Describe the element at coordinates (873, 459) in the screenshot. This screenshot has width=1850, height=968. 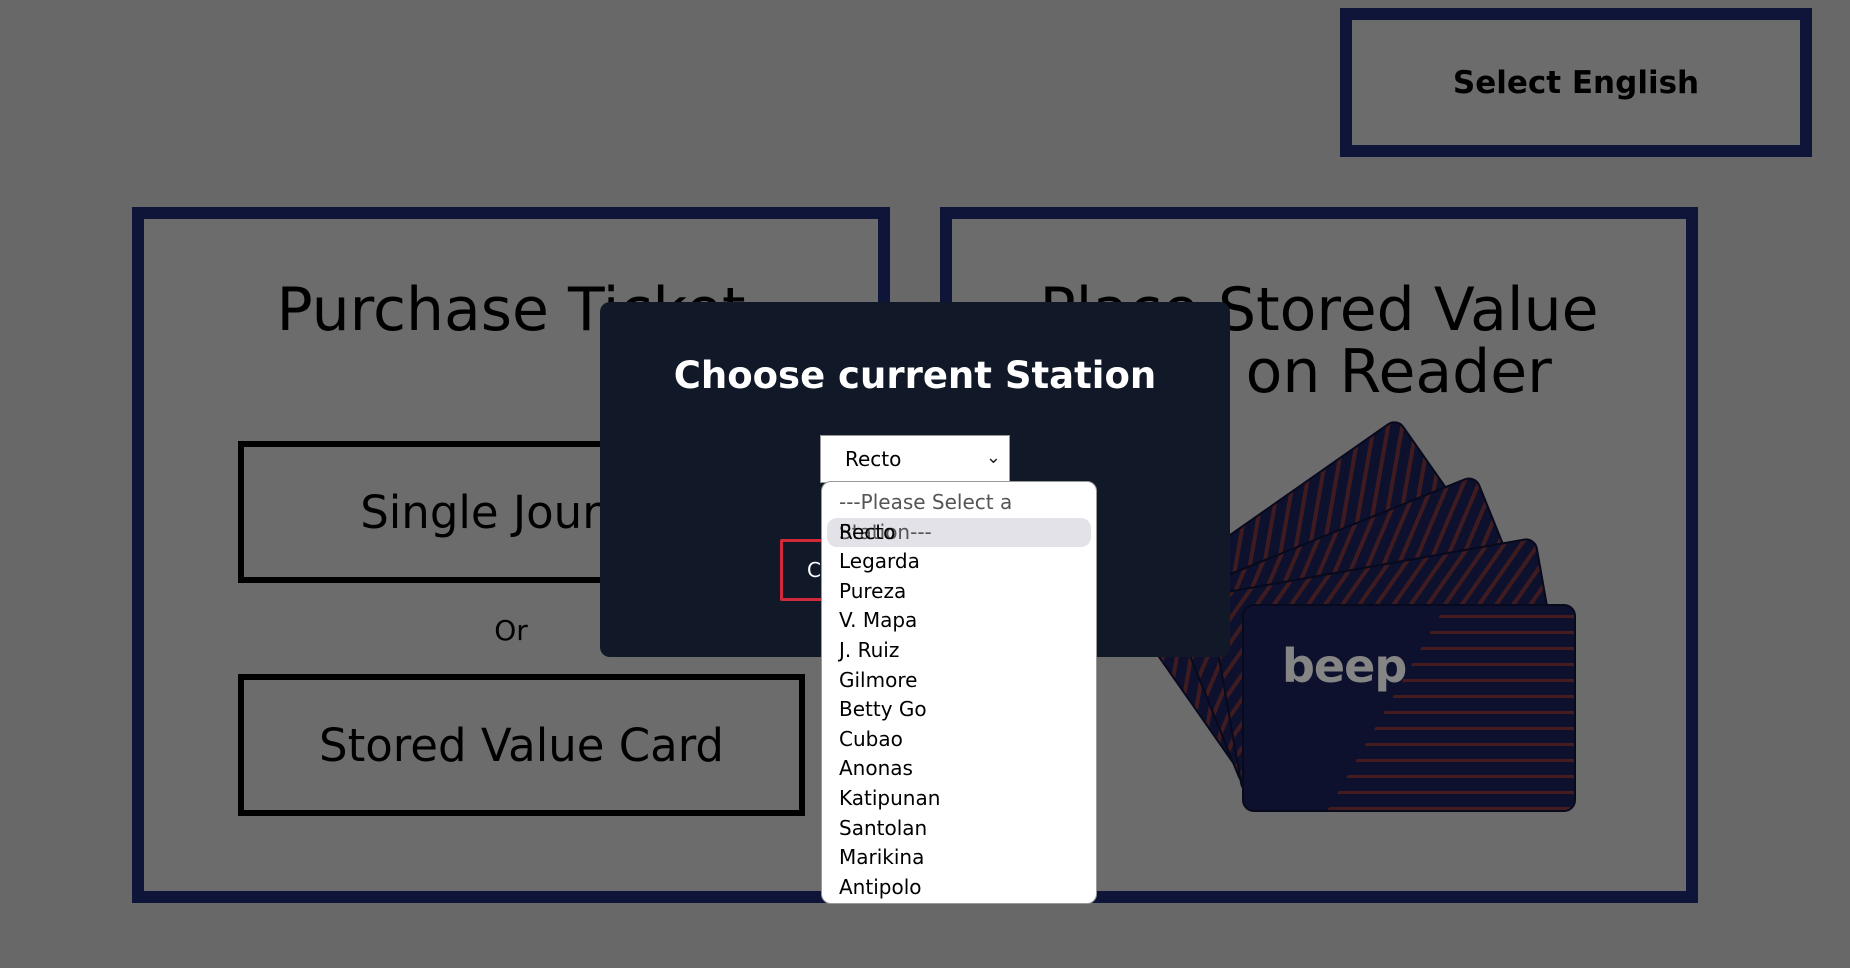
I see `station-select-value: Recto` at that location.